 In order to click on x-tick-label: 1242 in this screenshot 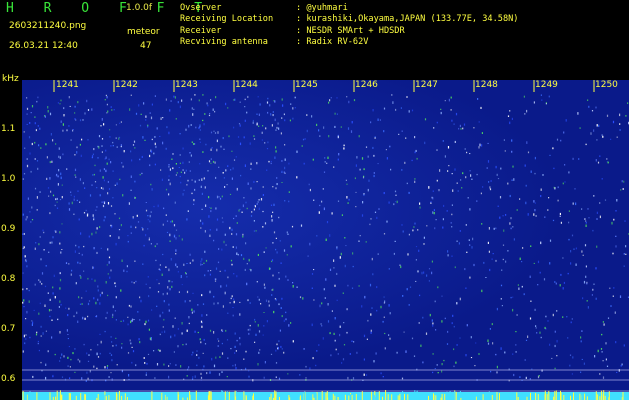, I will do `click(126, 85)`.